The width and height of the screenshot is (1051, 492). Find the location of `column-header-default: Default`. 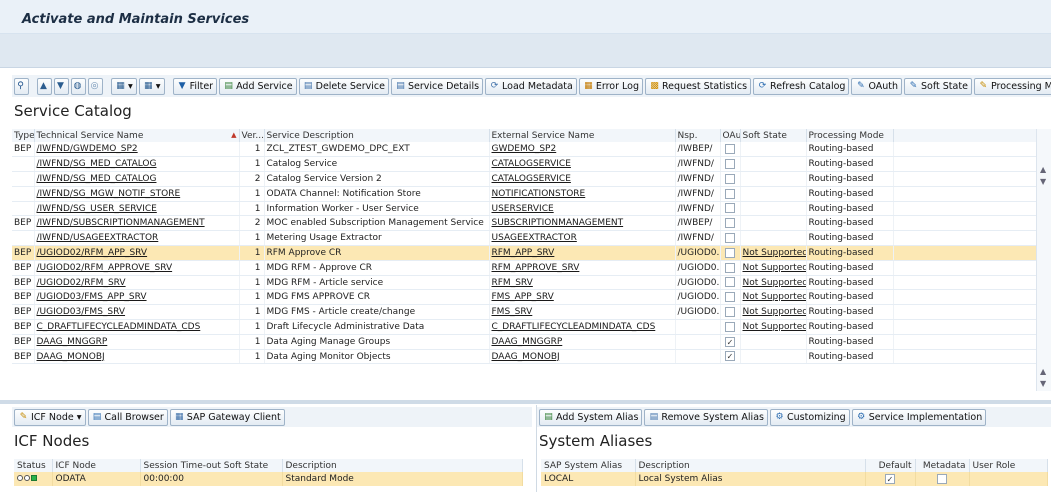

column-header-default: Default is located at coordinates (890, 465).